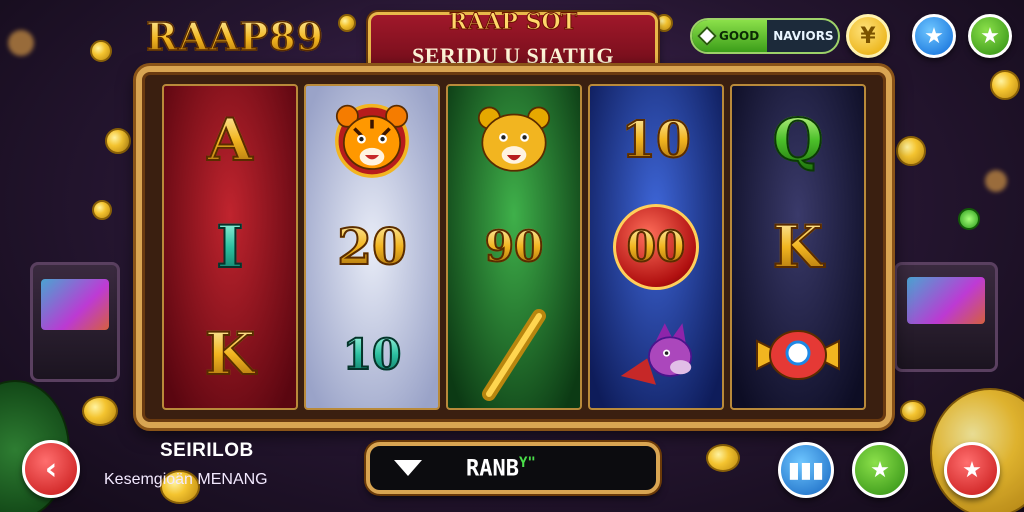  I want to click on spin-text: RANBY", so click(501, 468).